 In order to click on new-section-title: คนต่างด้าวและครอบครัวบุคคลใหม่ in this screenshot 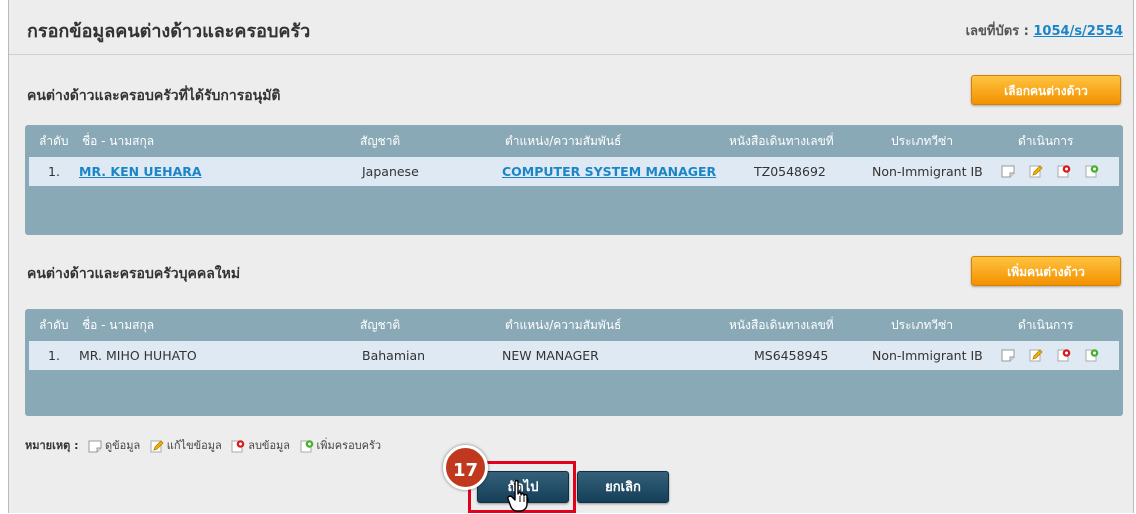, I will do `click(134, 274)`.